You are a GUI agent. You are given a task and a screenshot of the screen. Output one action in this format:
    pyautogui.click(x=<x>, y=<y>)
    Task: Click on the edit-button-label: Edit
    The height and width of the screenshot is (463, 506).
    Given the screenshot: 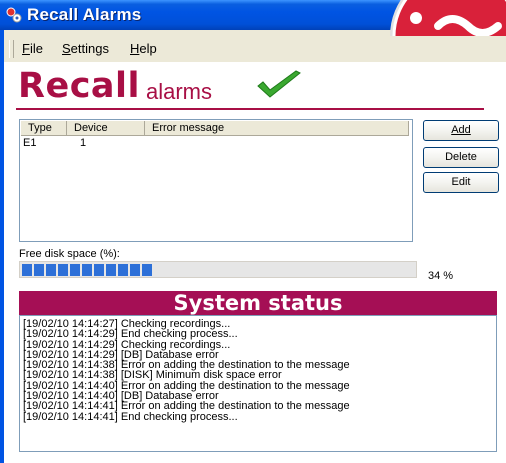 What is the action you would take?
    pyautogui.click(x=461, y=182)
    